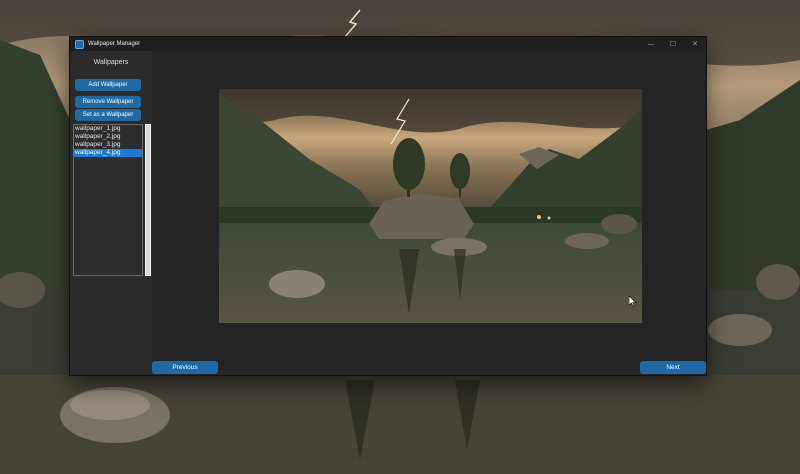 Image resolution: width=800 pixels, height=474 pixels. What do you see at coordinates (185, 367) in the screenshot?
I see `previous-button: Previous` at bounding box center [185, 367].